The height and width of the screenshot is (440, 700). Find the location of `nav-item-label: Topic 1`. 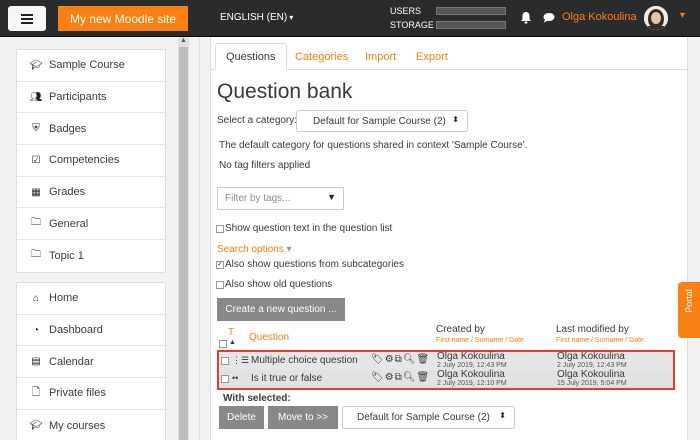

nav-item-label: Topic 1 is located at coordinates (66, 255).